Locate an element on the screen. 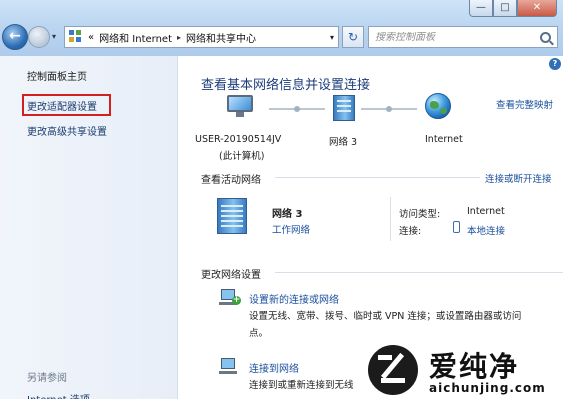  change-settings-heading: 更改网络设置 is located at coordinates (231, 275).